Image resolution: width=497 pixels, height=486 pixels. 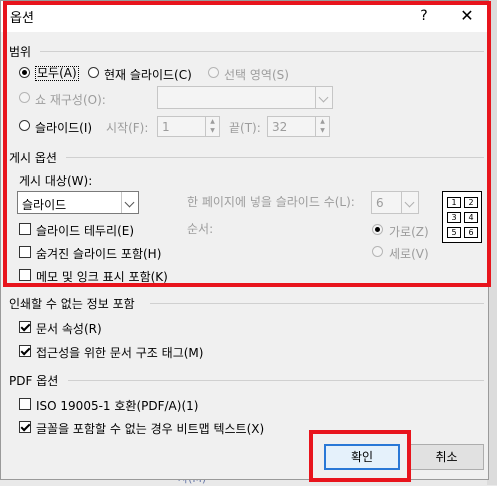 What do you see at coordinates (25, 427) in the screenshot?
I see `bitmap-text-checkbox` at bounding box center [25, 427].